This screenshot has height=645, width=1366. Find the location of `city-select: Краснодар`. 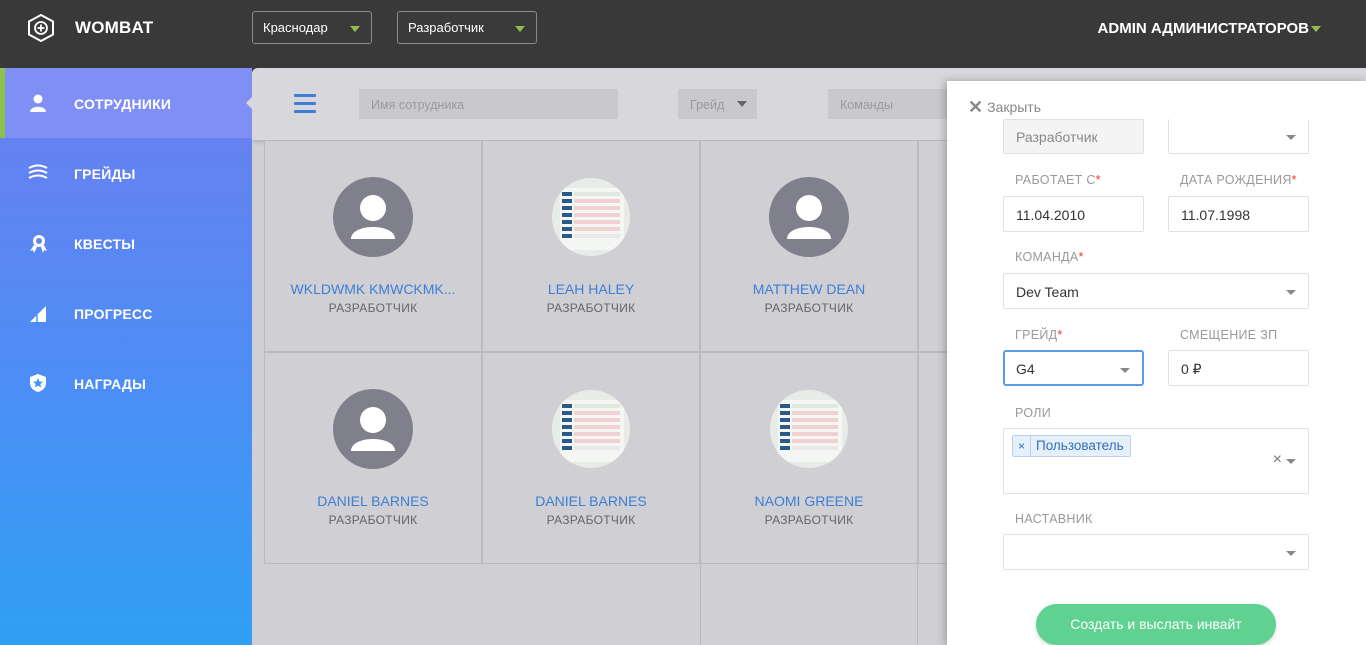

city-select: Краснодар is located at coordinates (312, 27).